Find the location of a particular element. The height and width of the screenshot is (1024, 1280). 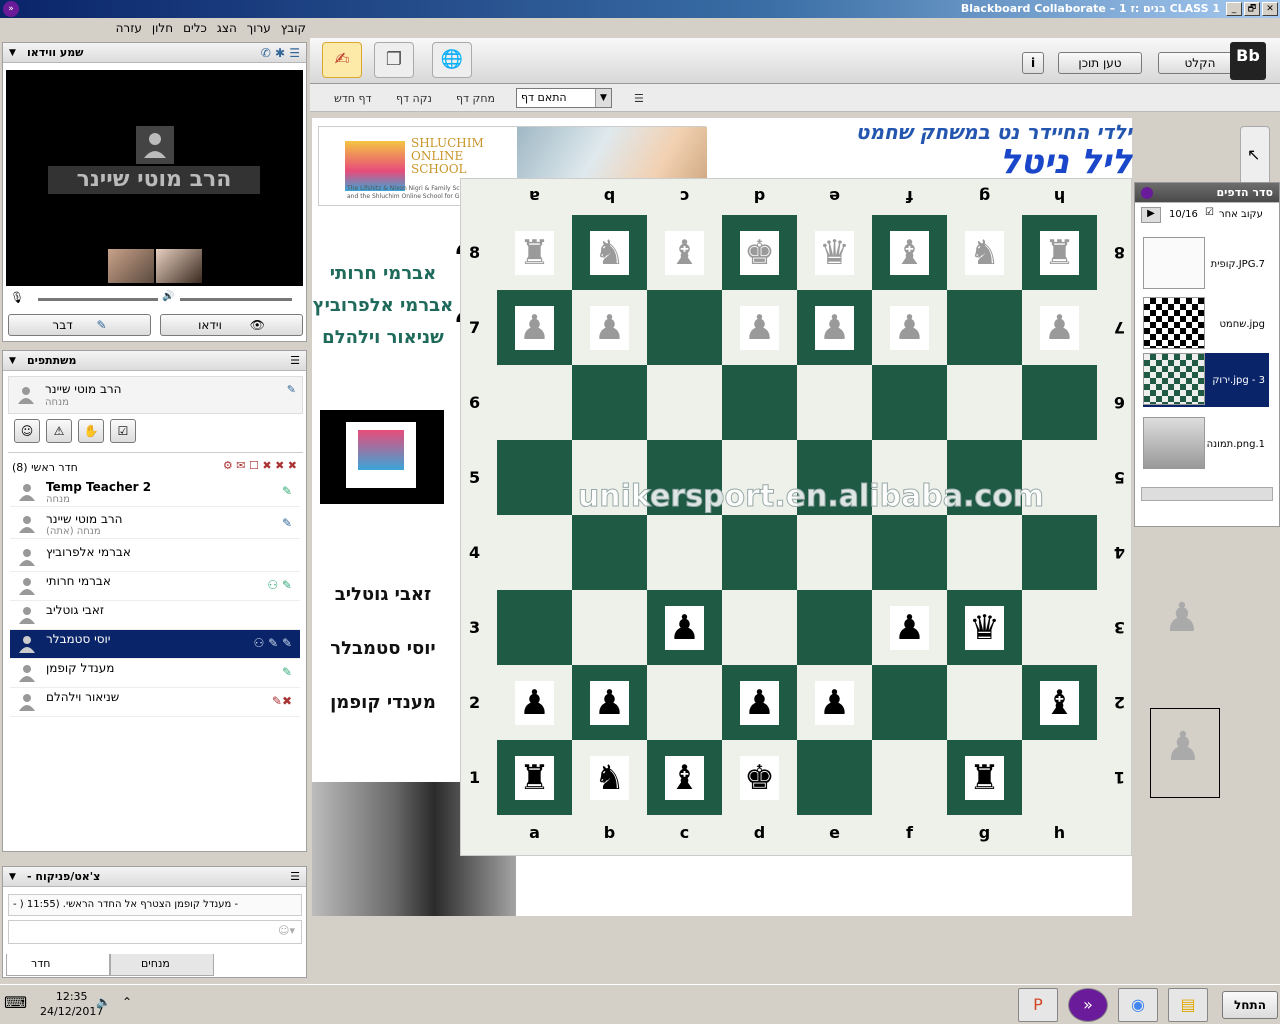

menu-help: עזרה is located at coordinates (129, 28).